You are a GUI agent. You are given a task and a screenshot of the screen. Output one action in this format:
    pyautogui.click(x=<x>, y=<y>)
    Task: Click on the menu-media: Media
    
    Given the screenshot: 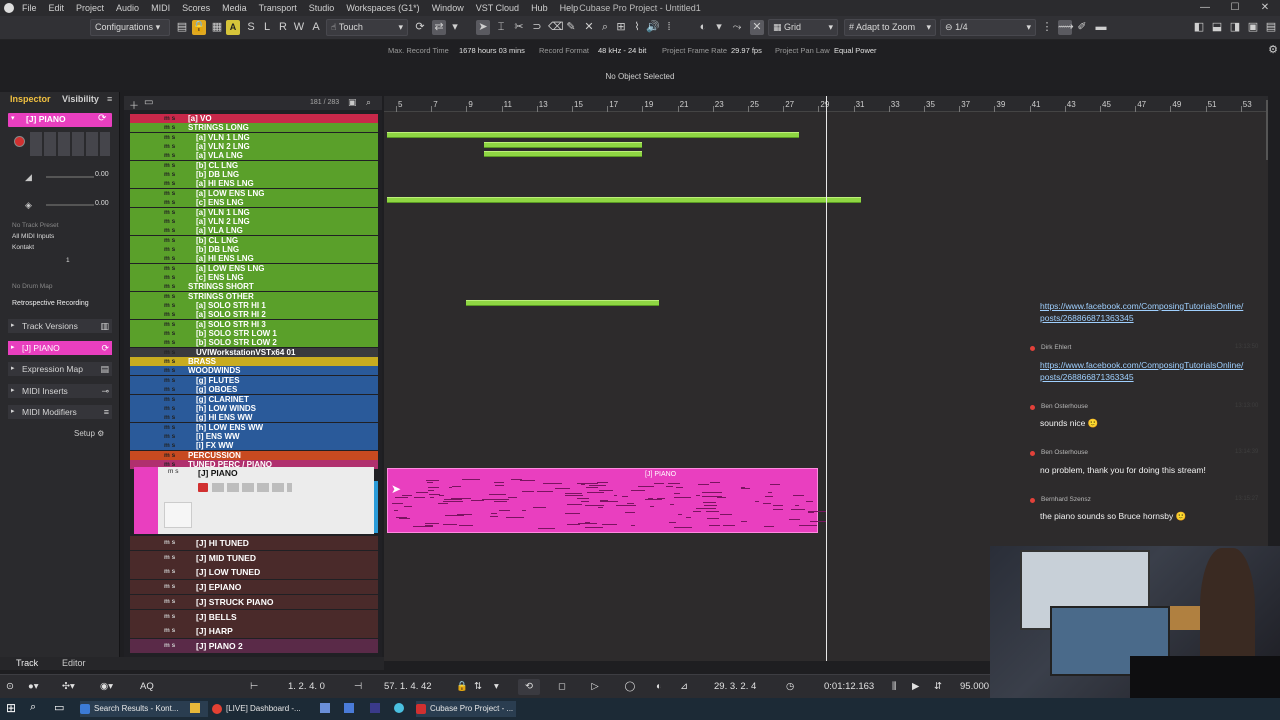 What is the action you would take?
    pyautogui.click(x=234, y=8)
    